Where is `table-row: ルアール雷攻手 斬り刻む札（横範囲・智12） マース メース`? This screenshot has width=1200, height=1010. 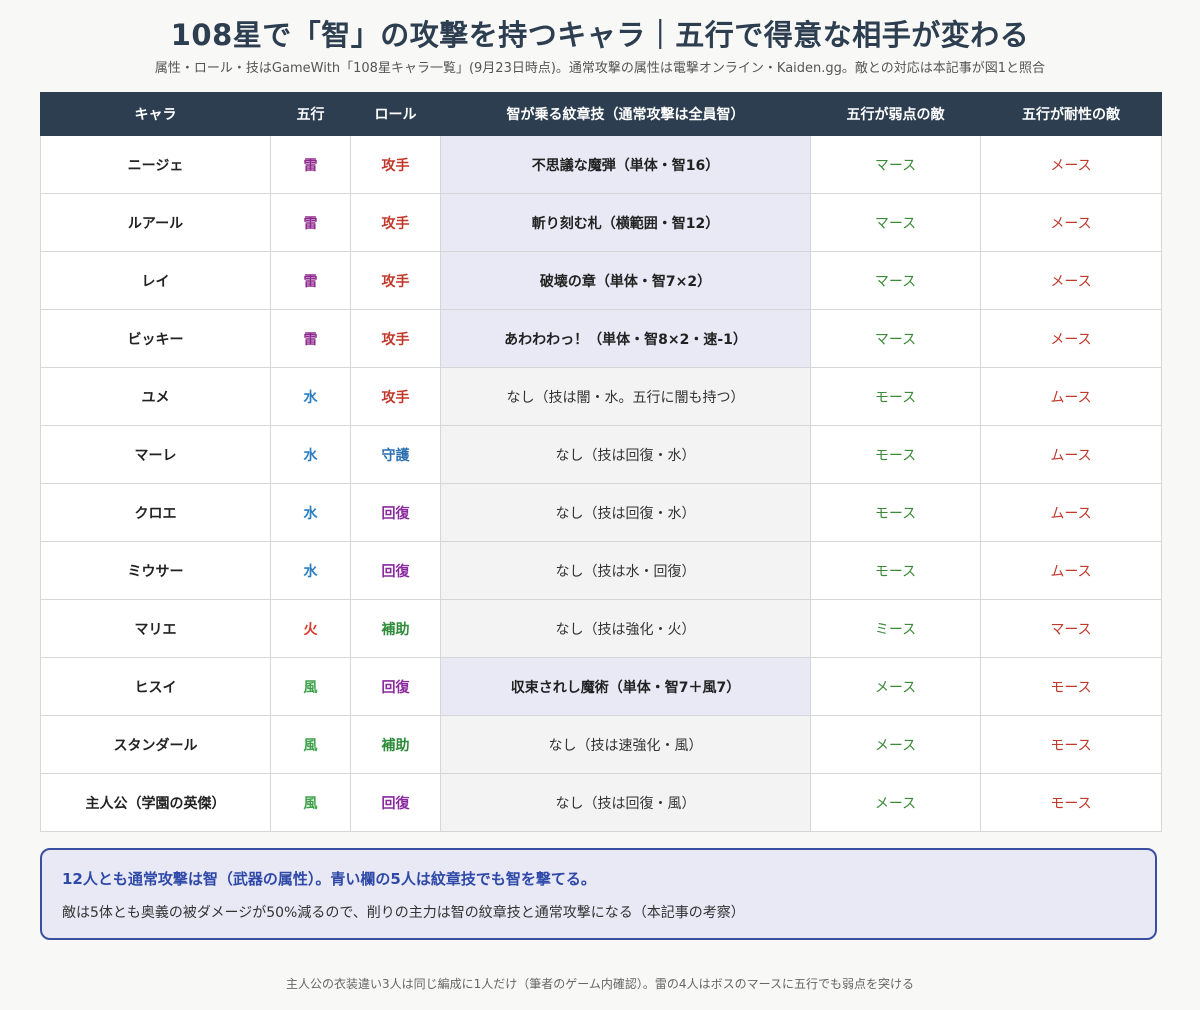 table-row: ルアール雷攻手 斬り刻む札（横範囲・智12） マース メース is located at coordinates (601, 222).